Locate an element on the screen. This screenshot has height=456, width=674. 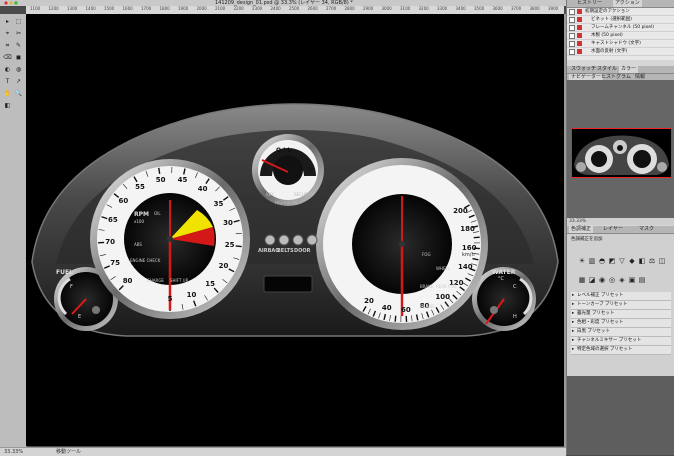
tab-history: ヒストリー is located at coordinates (589, 3).